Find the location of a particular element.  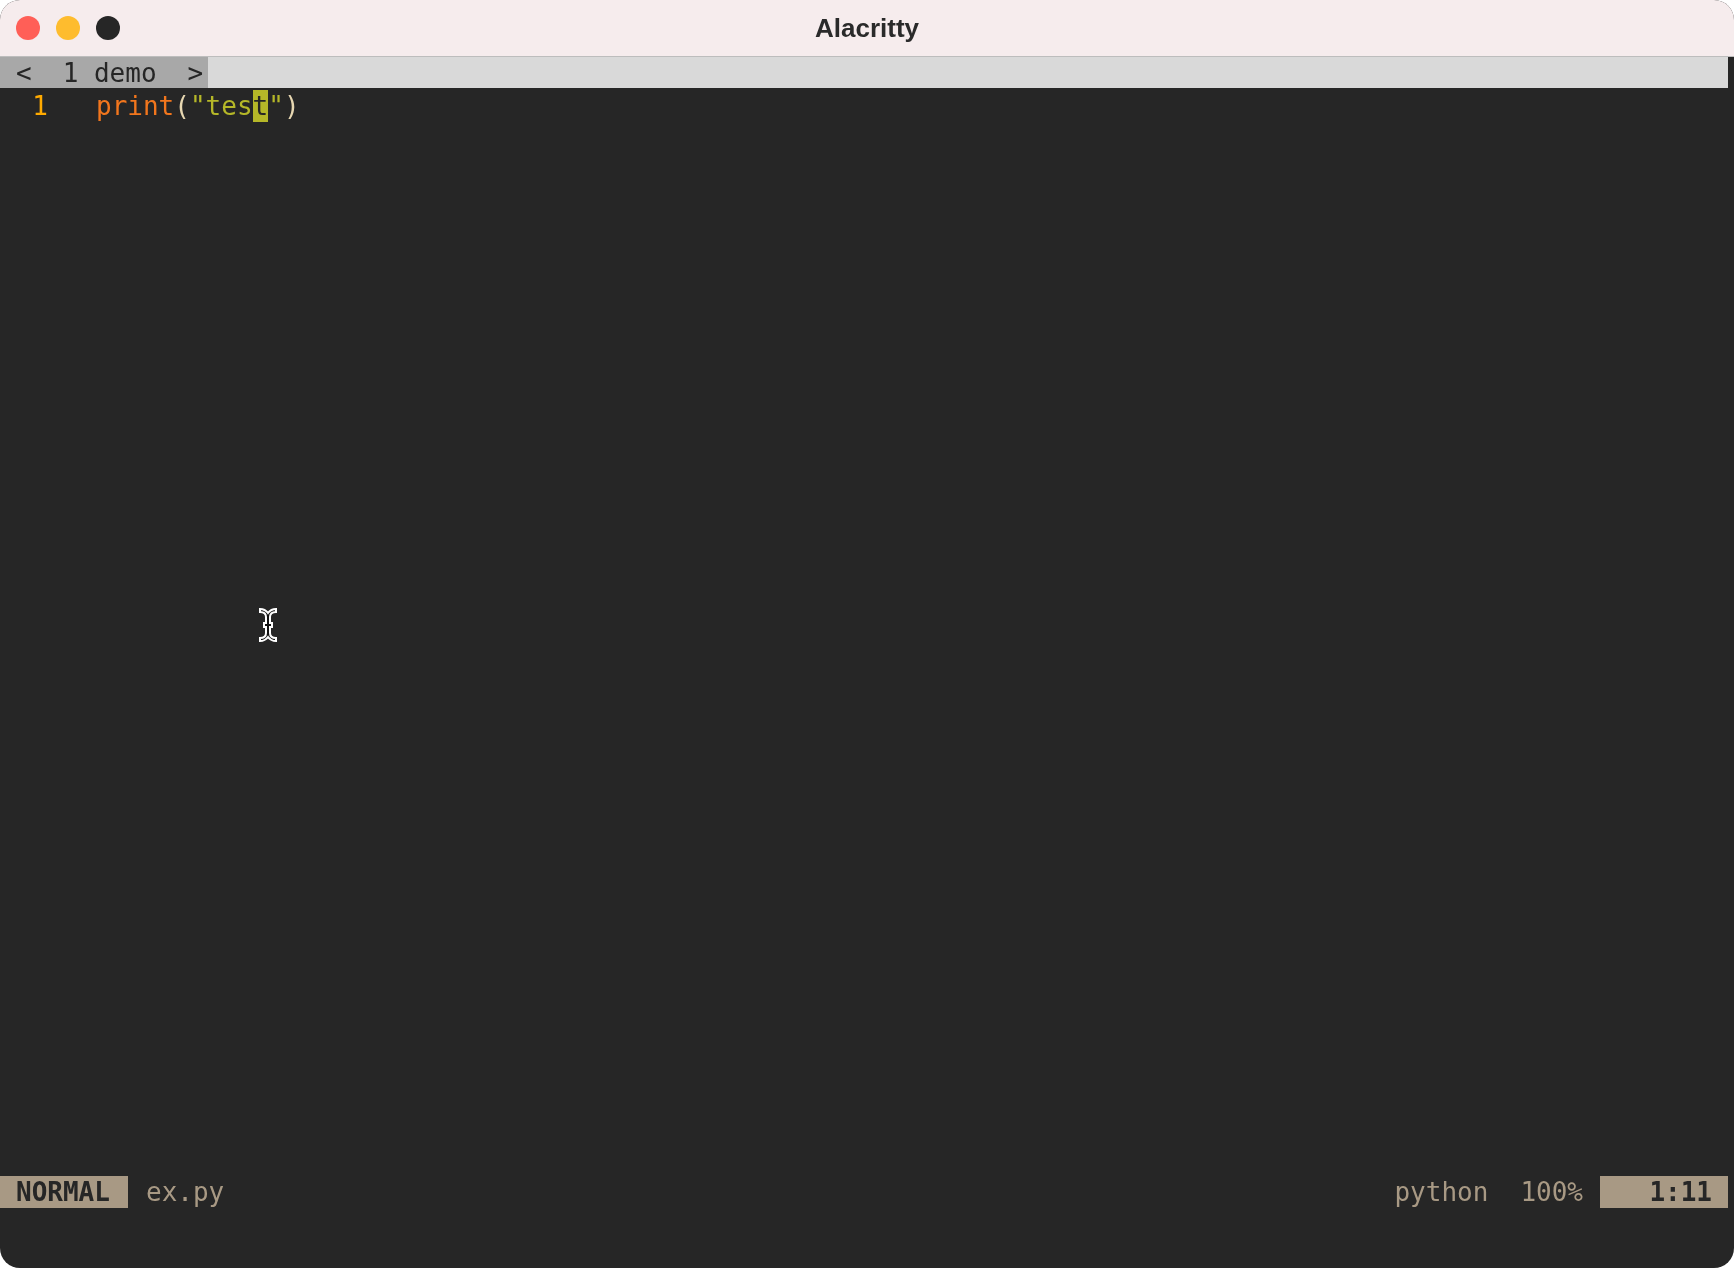

line-number: 1 is located at coordinates (39, 106).